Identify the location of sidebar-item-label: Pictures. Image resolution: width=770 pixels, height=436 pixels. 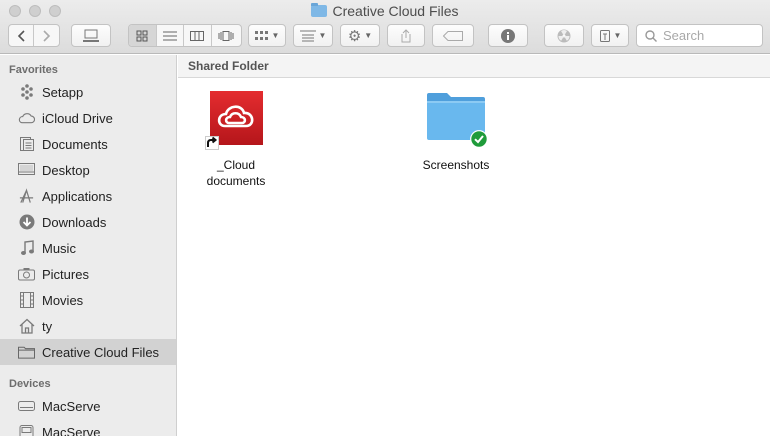
(65, 274).